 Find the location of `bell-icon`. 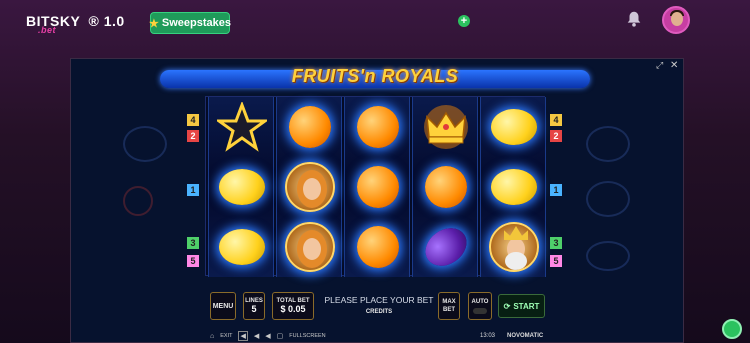

bell-icon is located at coordinates (634, 19).